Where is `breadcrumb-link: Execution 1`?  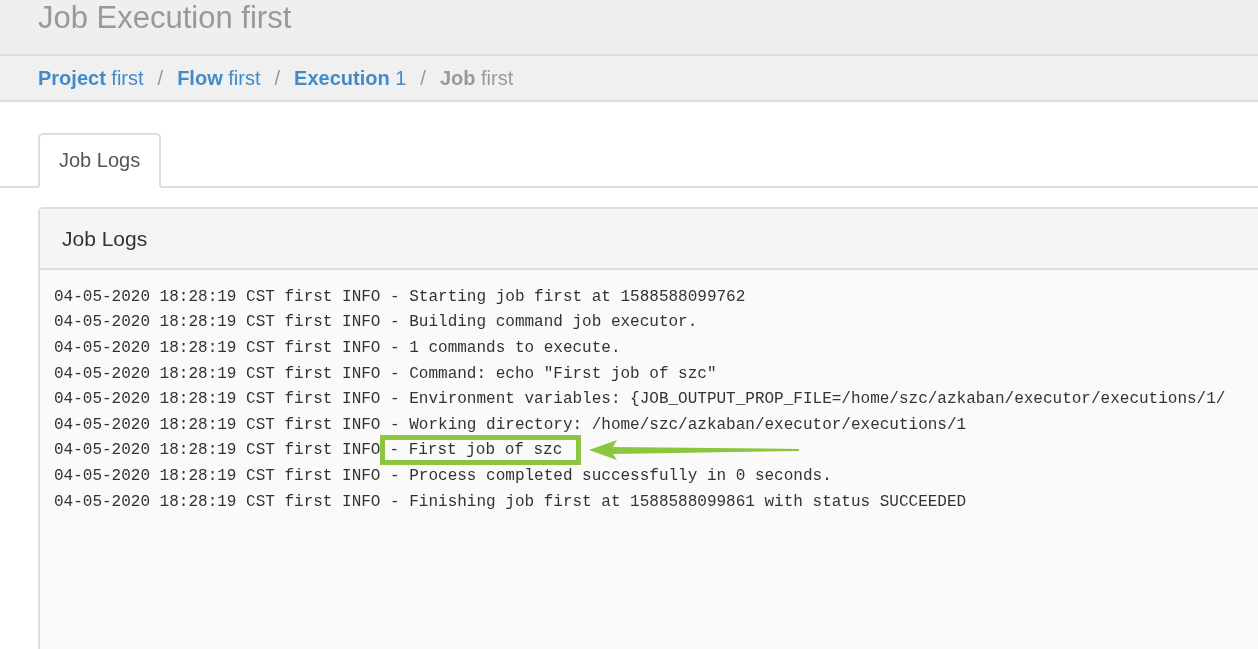 breadcrumb-link: Execution 1 is located at coordinates (350, 78).